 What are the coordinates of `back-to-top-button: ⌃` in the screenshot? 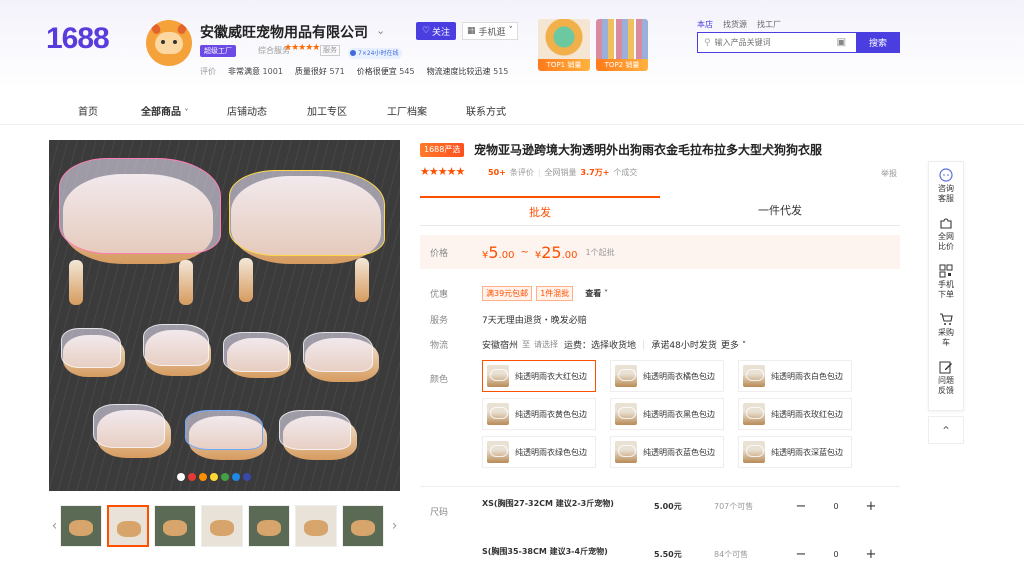 It's located at (946, 430).